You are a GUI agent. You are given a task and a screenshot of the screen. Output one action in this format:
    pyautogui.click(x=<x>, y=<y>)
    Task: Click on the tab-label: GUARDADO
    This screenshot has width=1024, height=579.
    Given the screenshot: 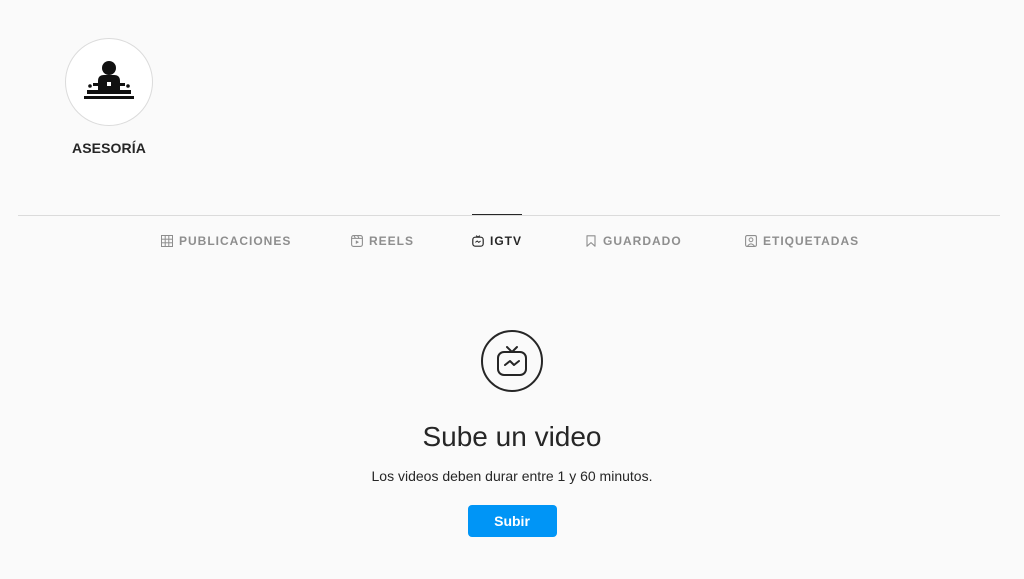 What is the action you would take?
    pyautogui.click(x=642, y=240)
    